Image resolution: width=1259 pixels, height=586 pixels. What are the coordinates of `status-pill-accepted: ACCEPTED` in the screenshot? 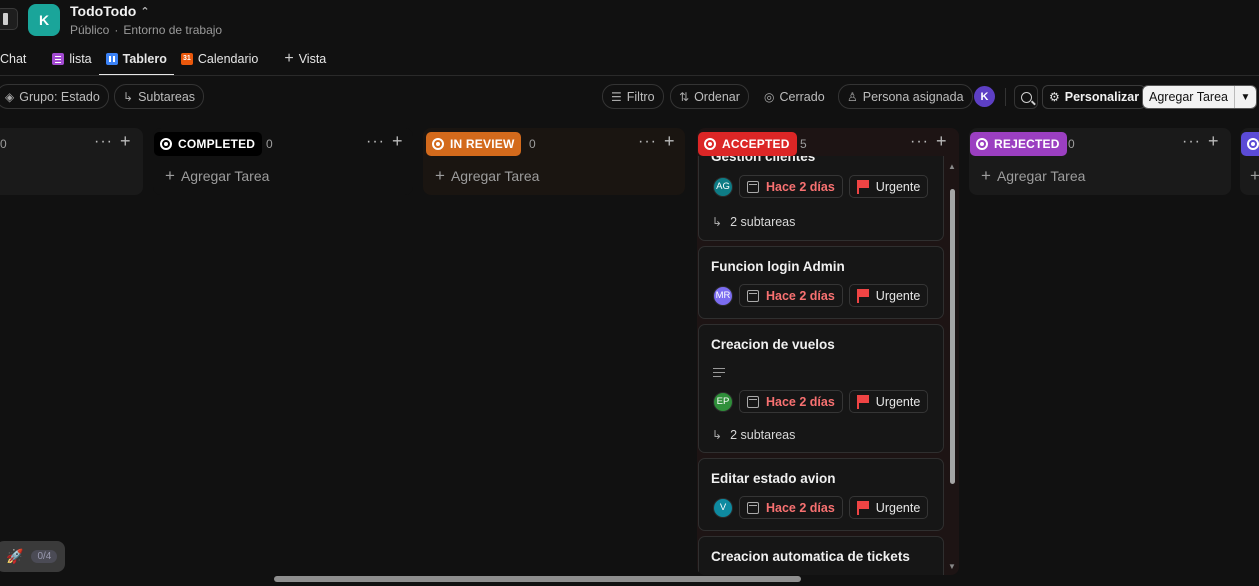 It's located at (747, 144).